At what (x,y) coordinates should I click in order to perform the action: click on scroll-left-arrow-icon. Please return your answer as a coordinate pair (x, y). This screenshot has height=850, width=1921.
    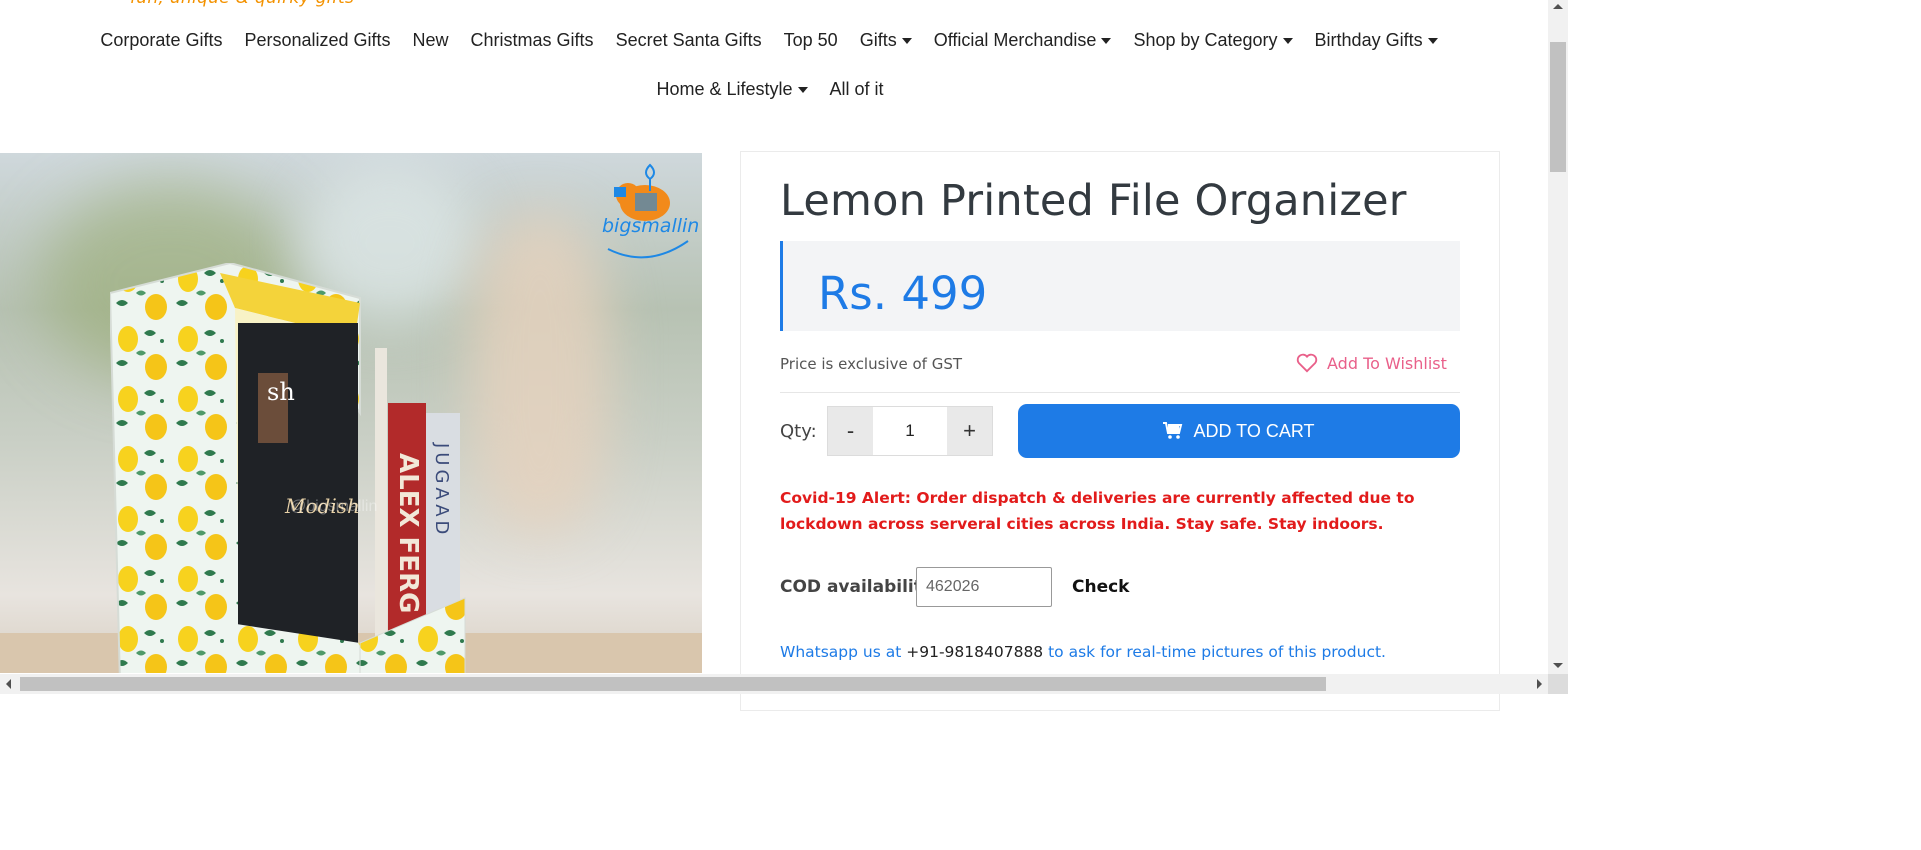
    Looking at the image, I should click on (8, 684).